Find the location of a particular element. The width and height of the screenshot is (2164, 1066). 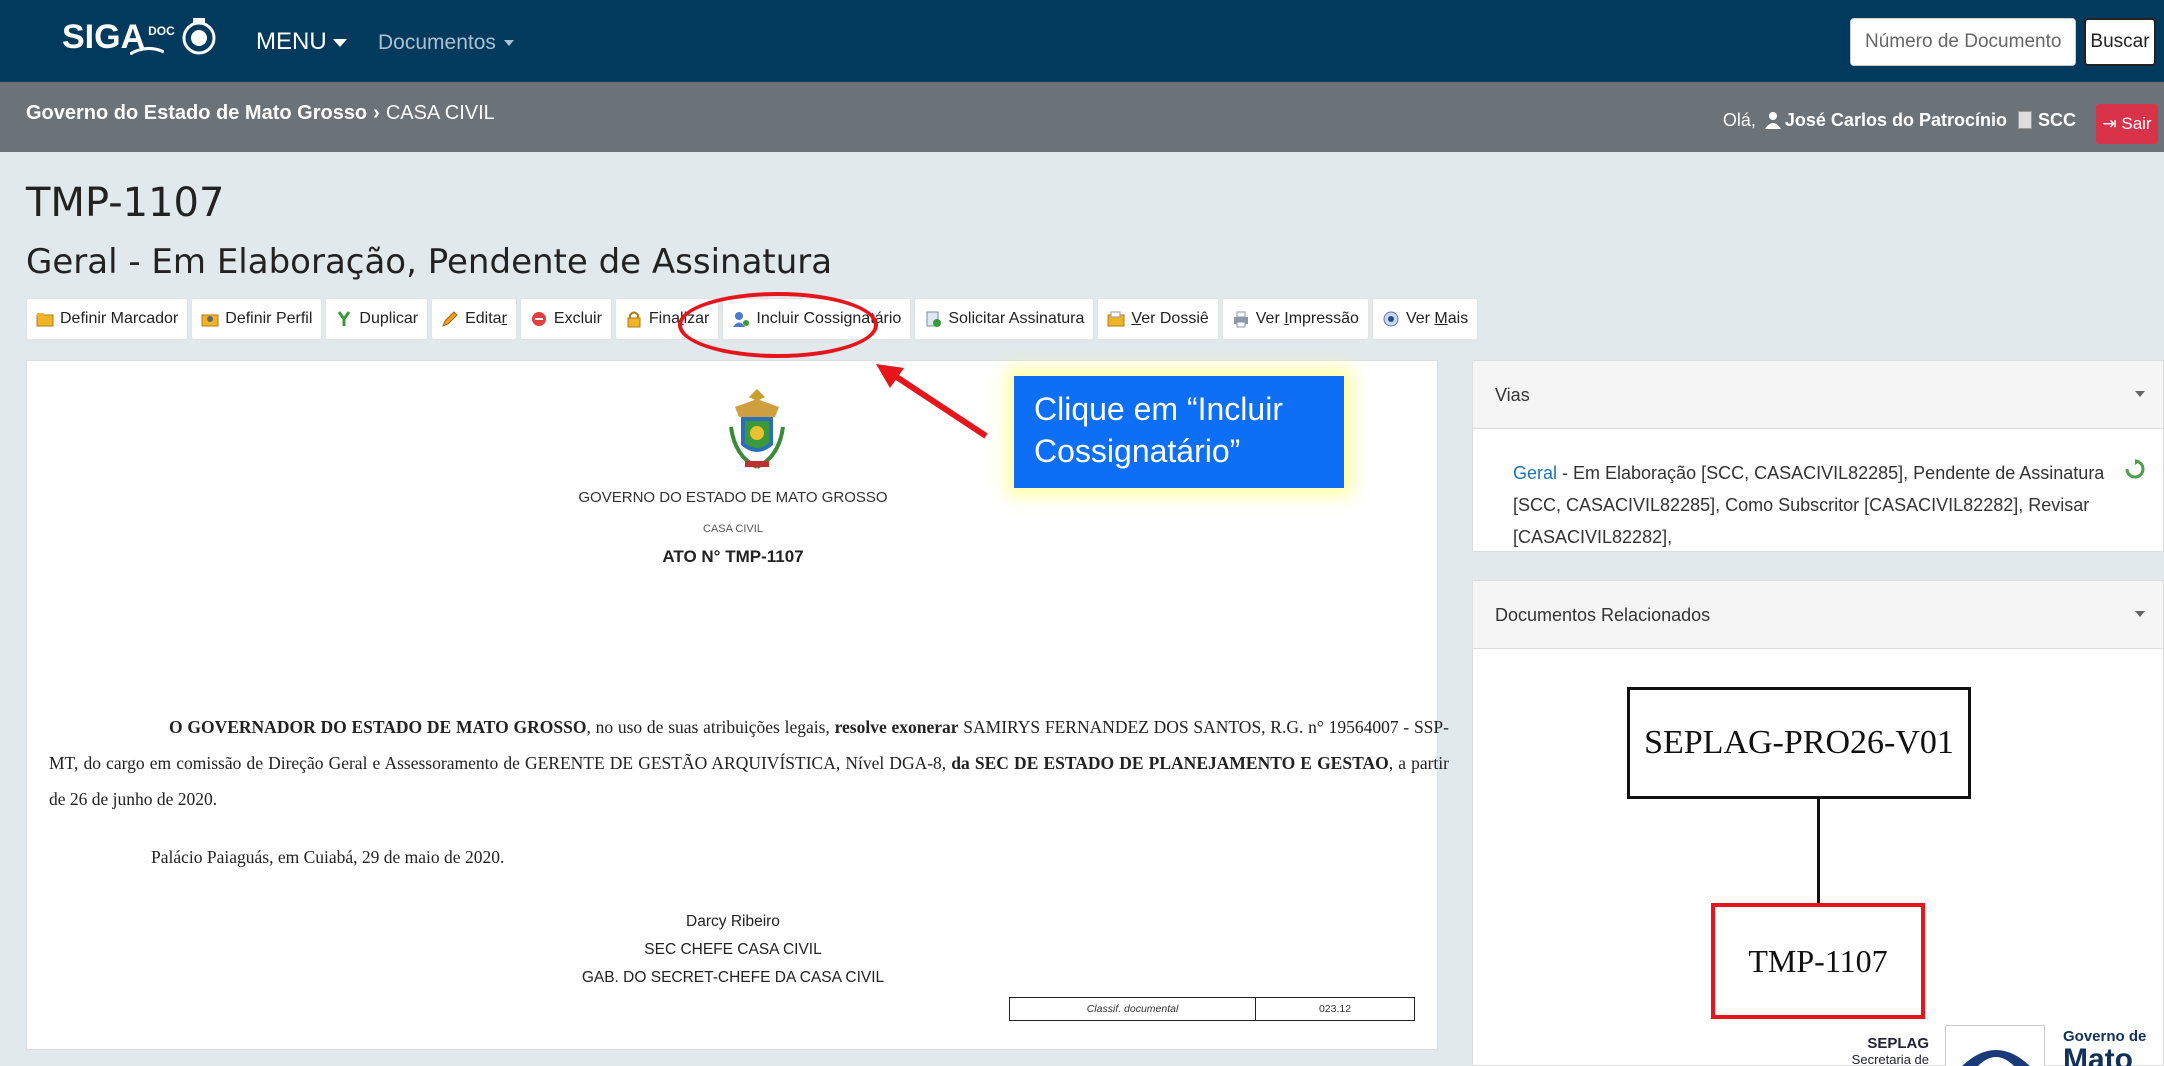

government-logo-text: Governo de Mato is located at coordinates (2104, 1047).